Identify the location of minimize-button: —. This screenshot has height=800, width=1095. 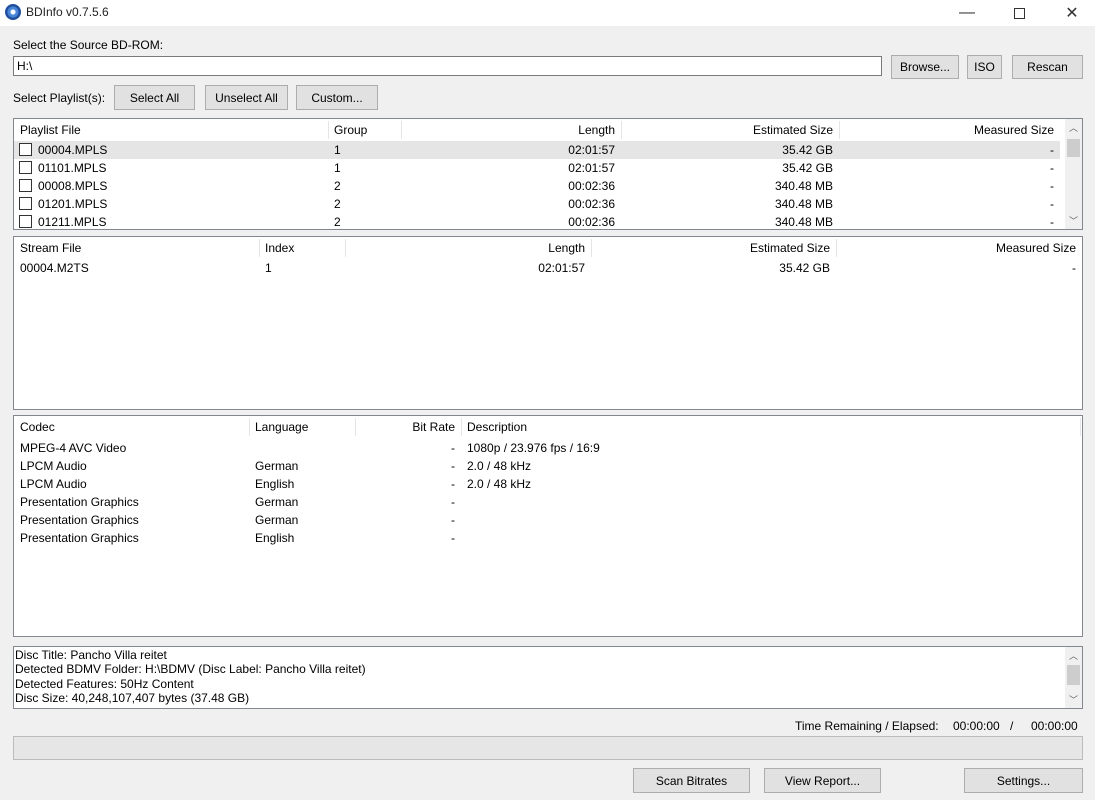
(967, 13).